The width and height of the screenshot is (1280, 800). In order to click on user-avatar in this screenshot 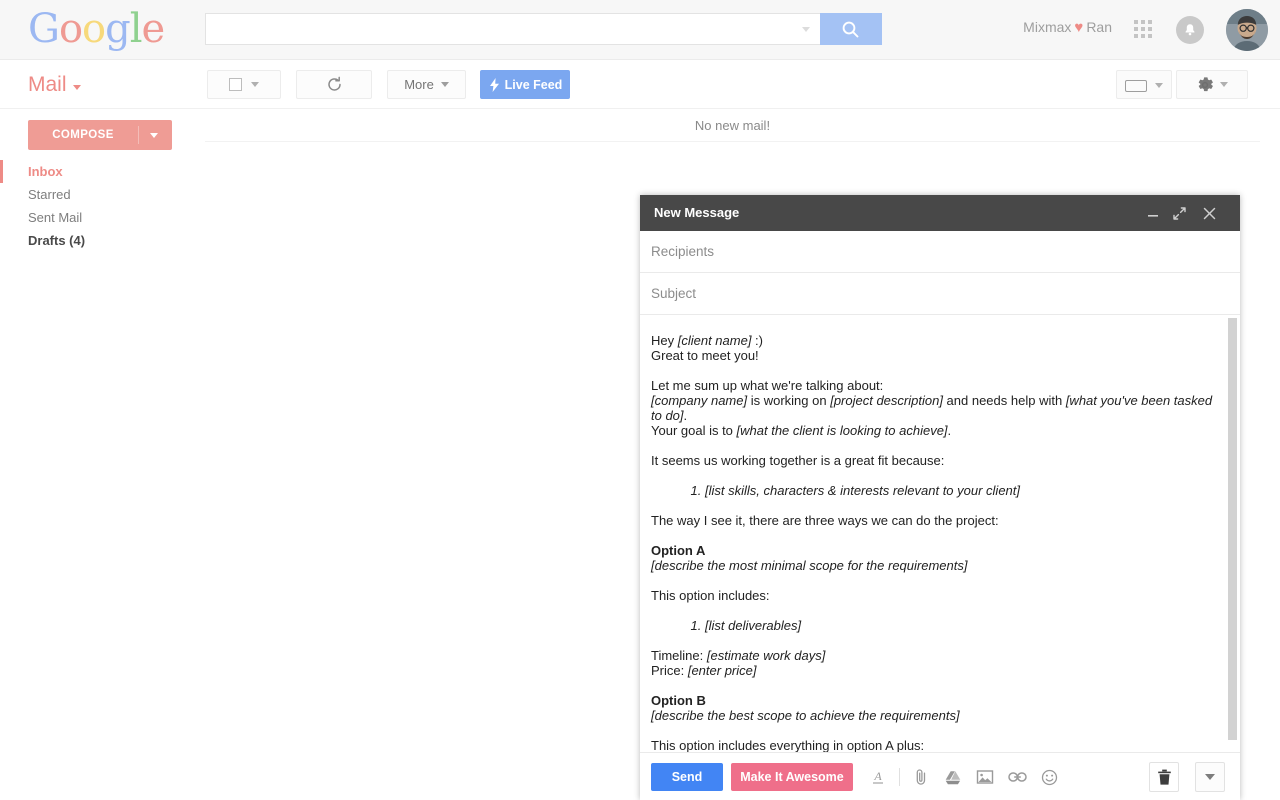, I will do `click(1247, 30)`.